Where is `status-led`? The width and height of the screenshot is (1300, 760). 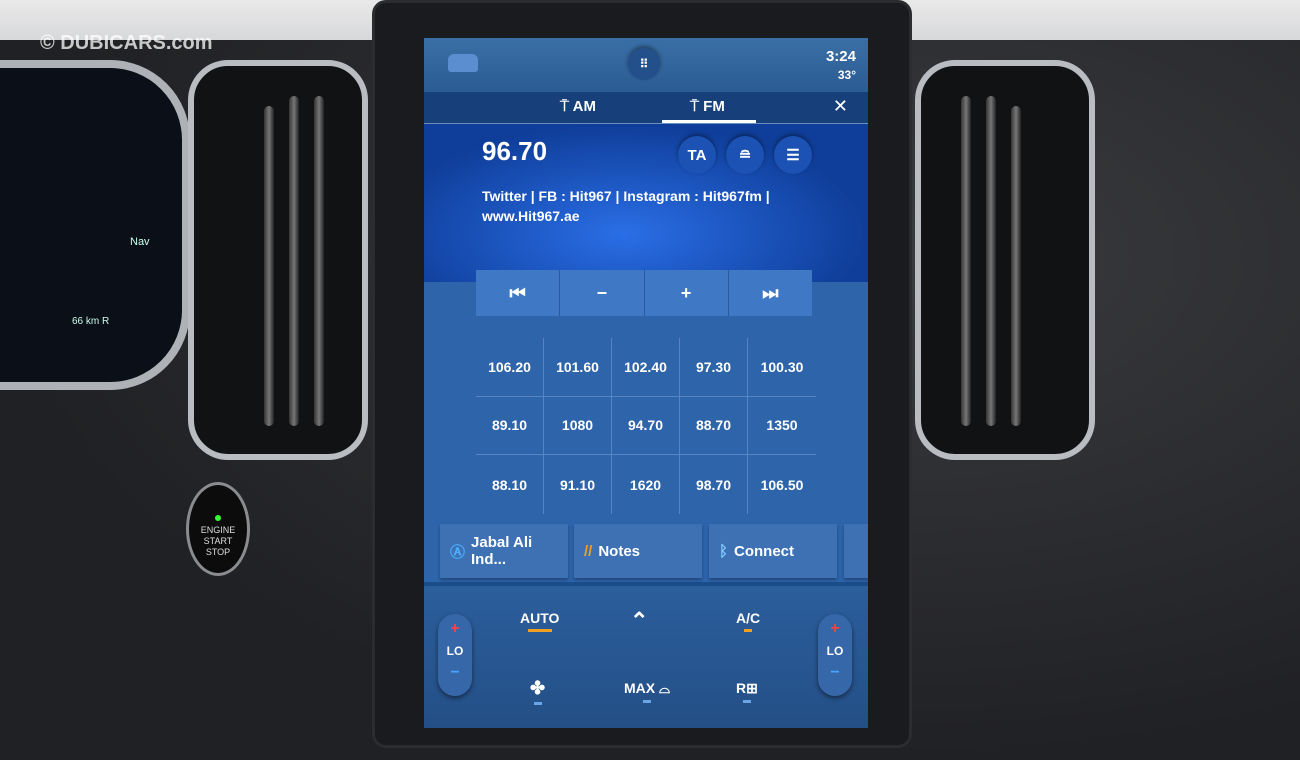
status-led is located at coordinates (218, 518).